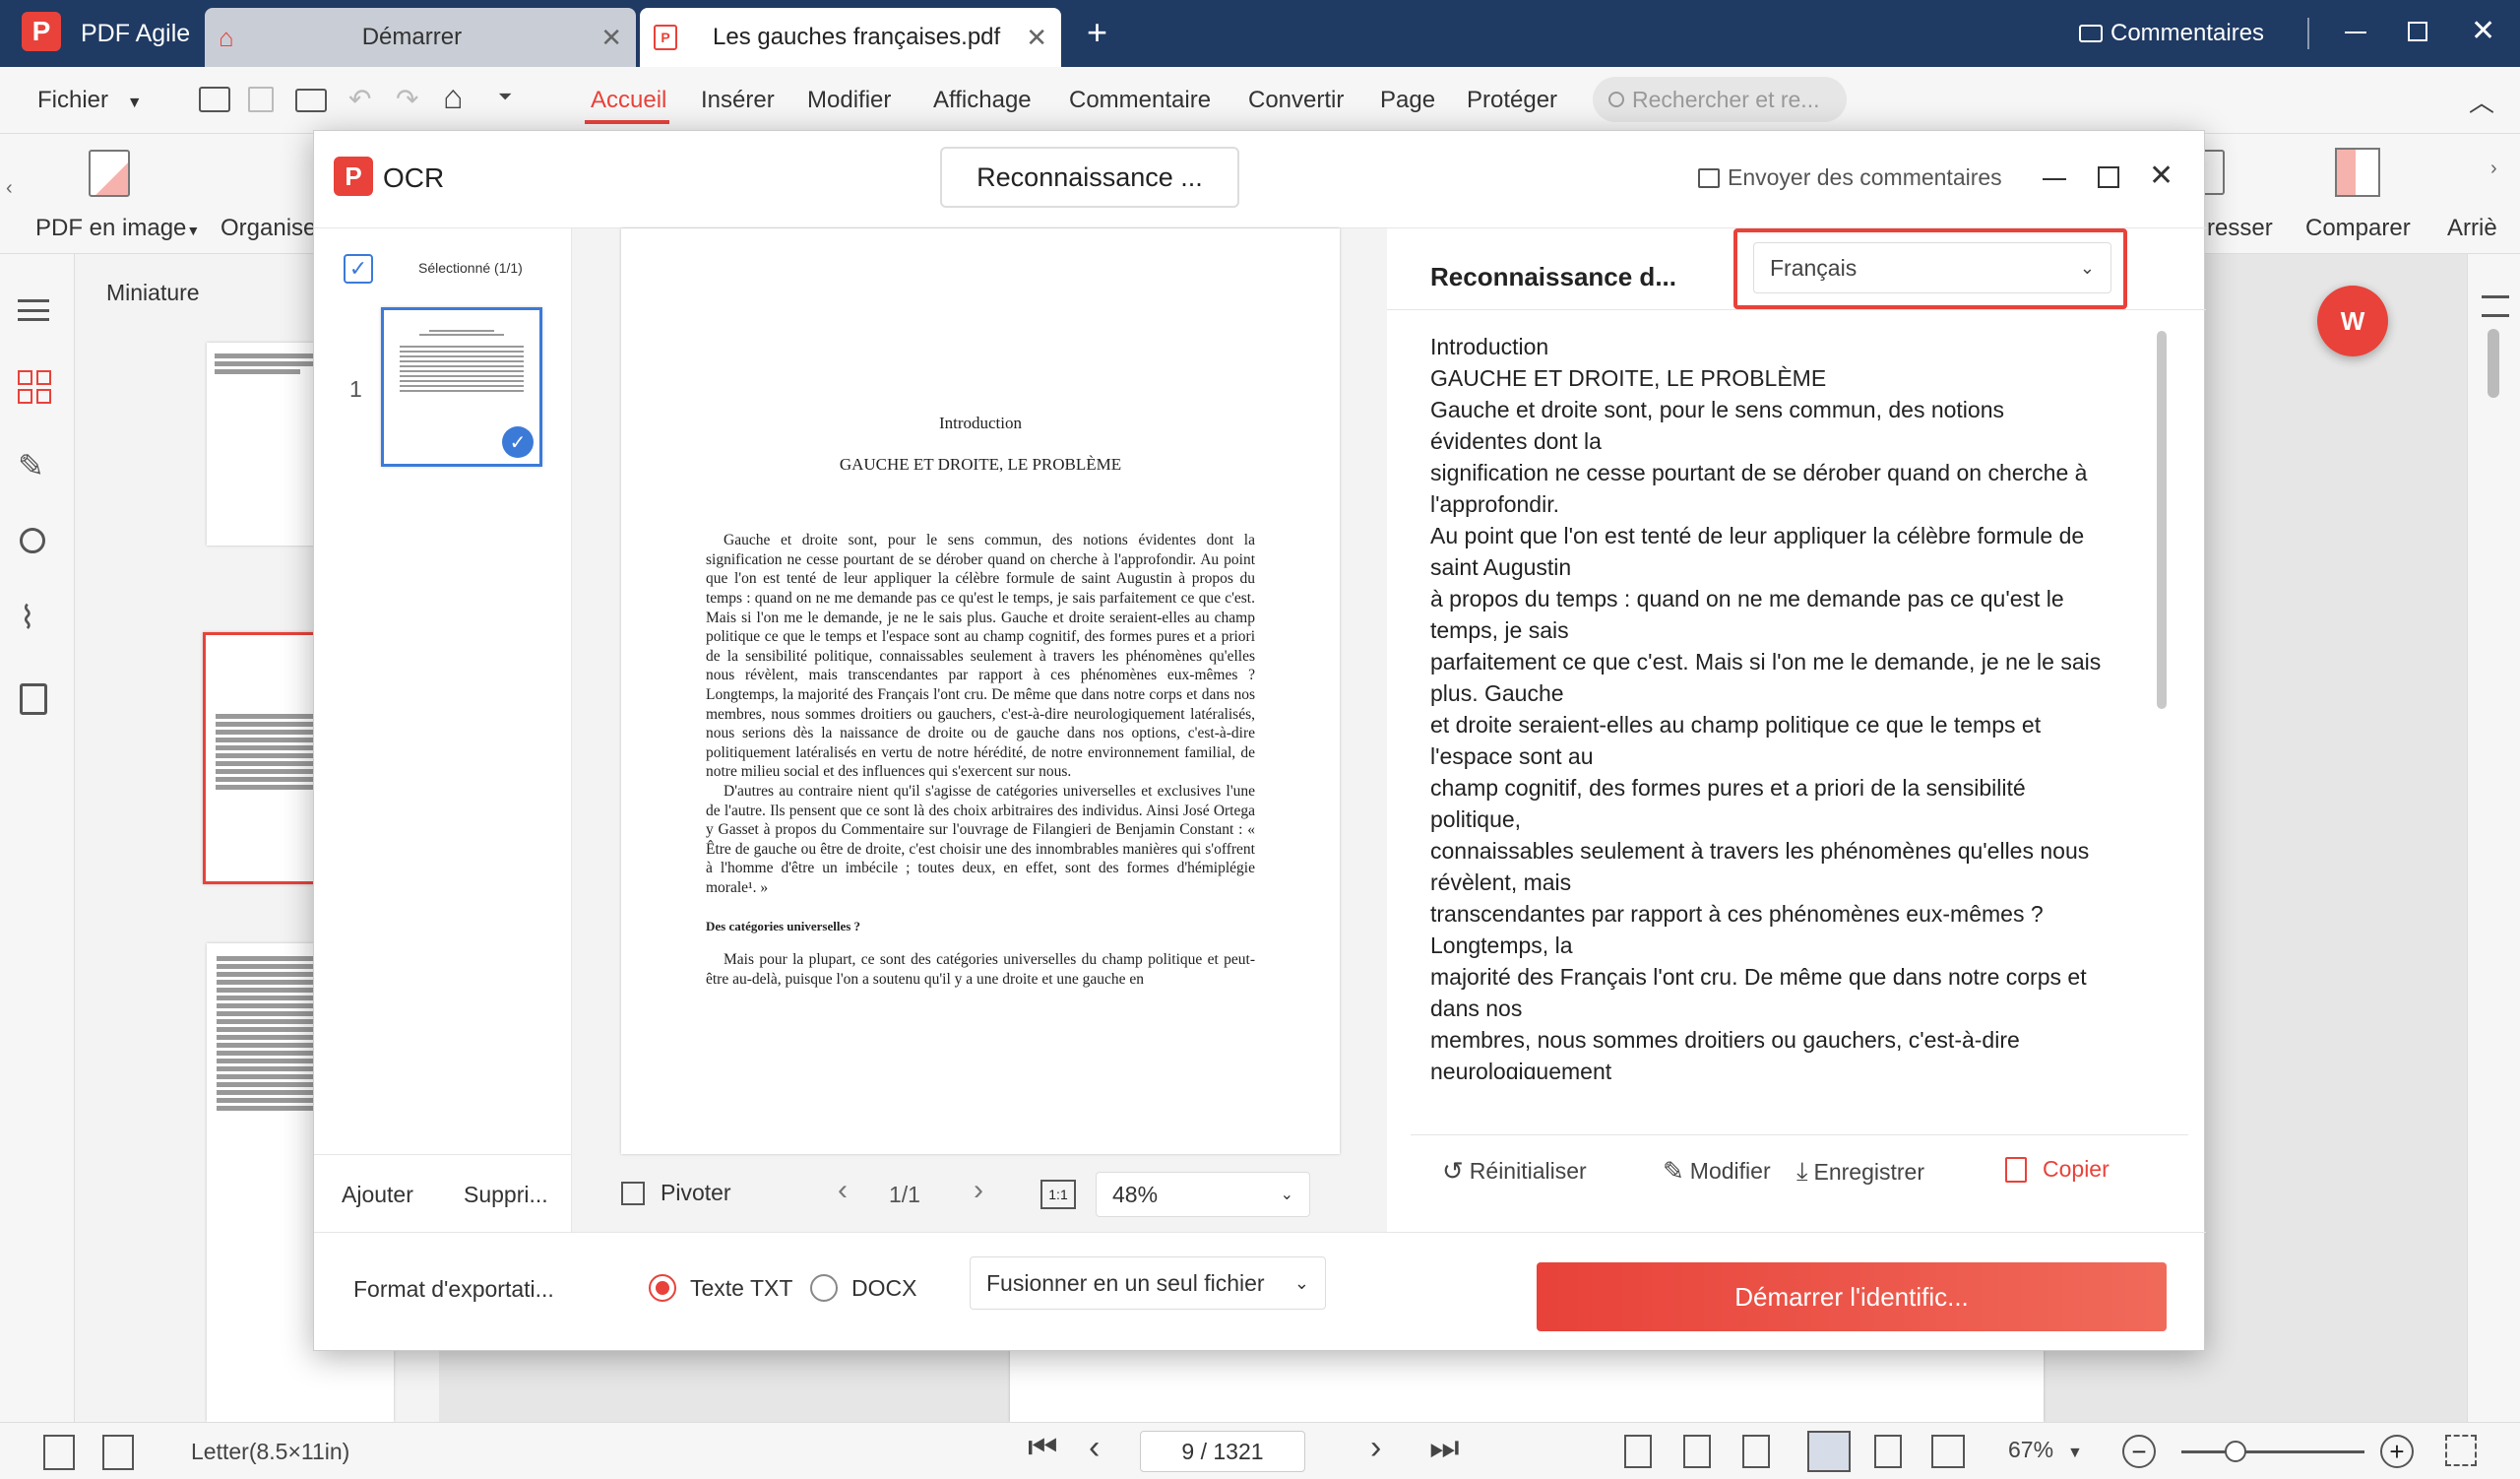 Image resolution: width=2520 pixels, height=1479 pixels. I want to click on menu-proteger: Protéger, so click(1512, 101).